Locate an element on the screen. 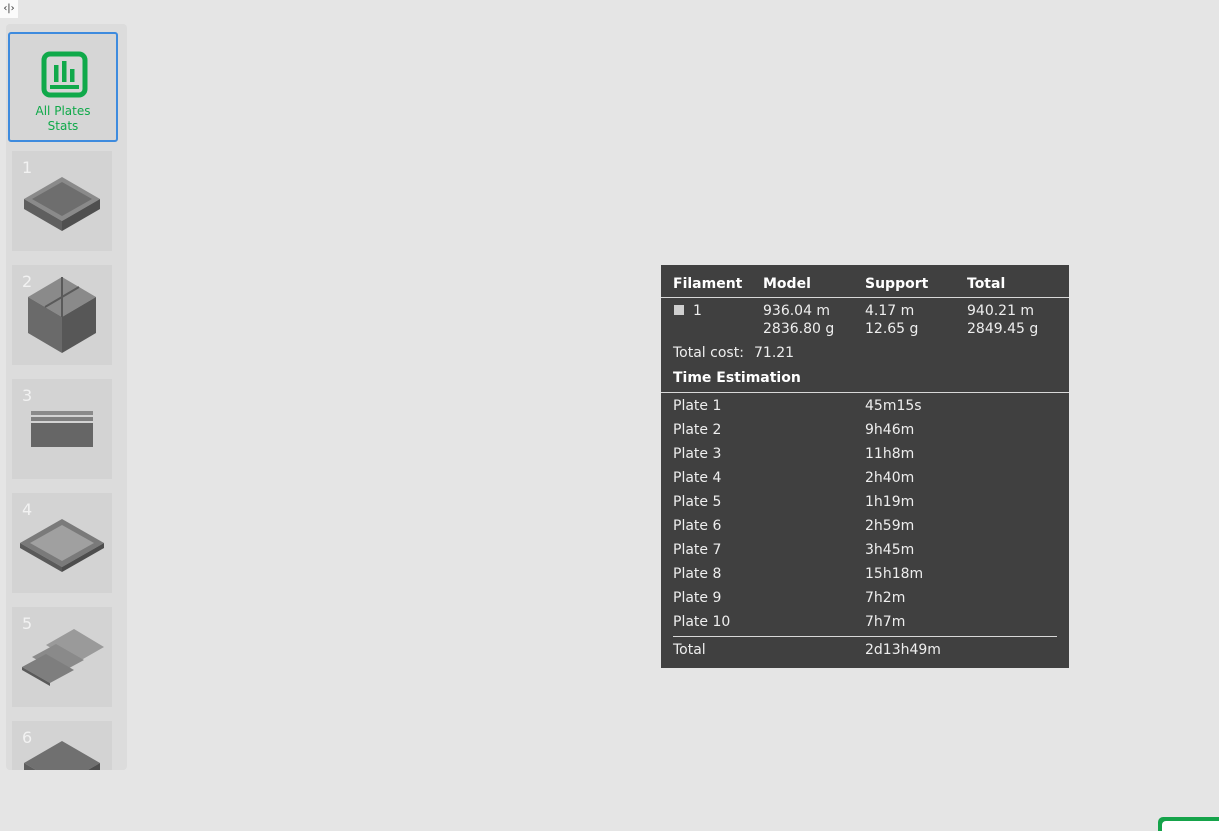  total-time-value: 2d13h49m is located at coordinates (903, 650).